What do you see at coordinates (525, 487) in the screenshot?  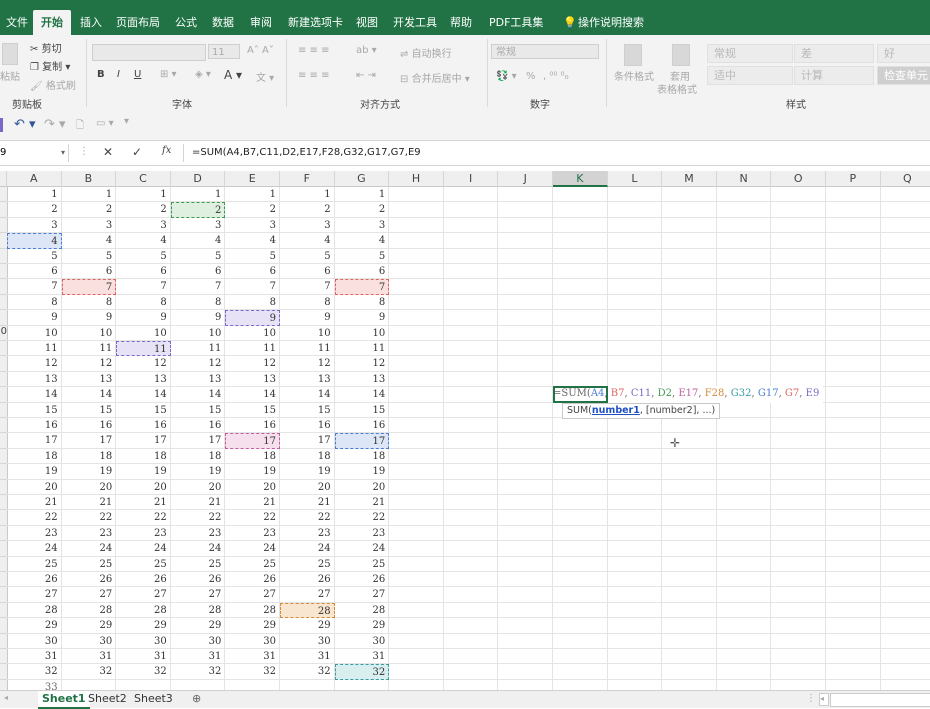 I see `cell-j20` at bounding box center [525, 487].